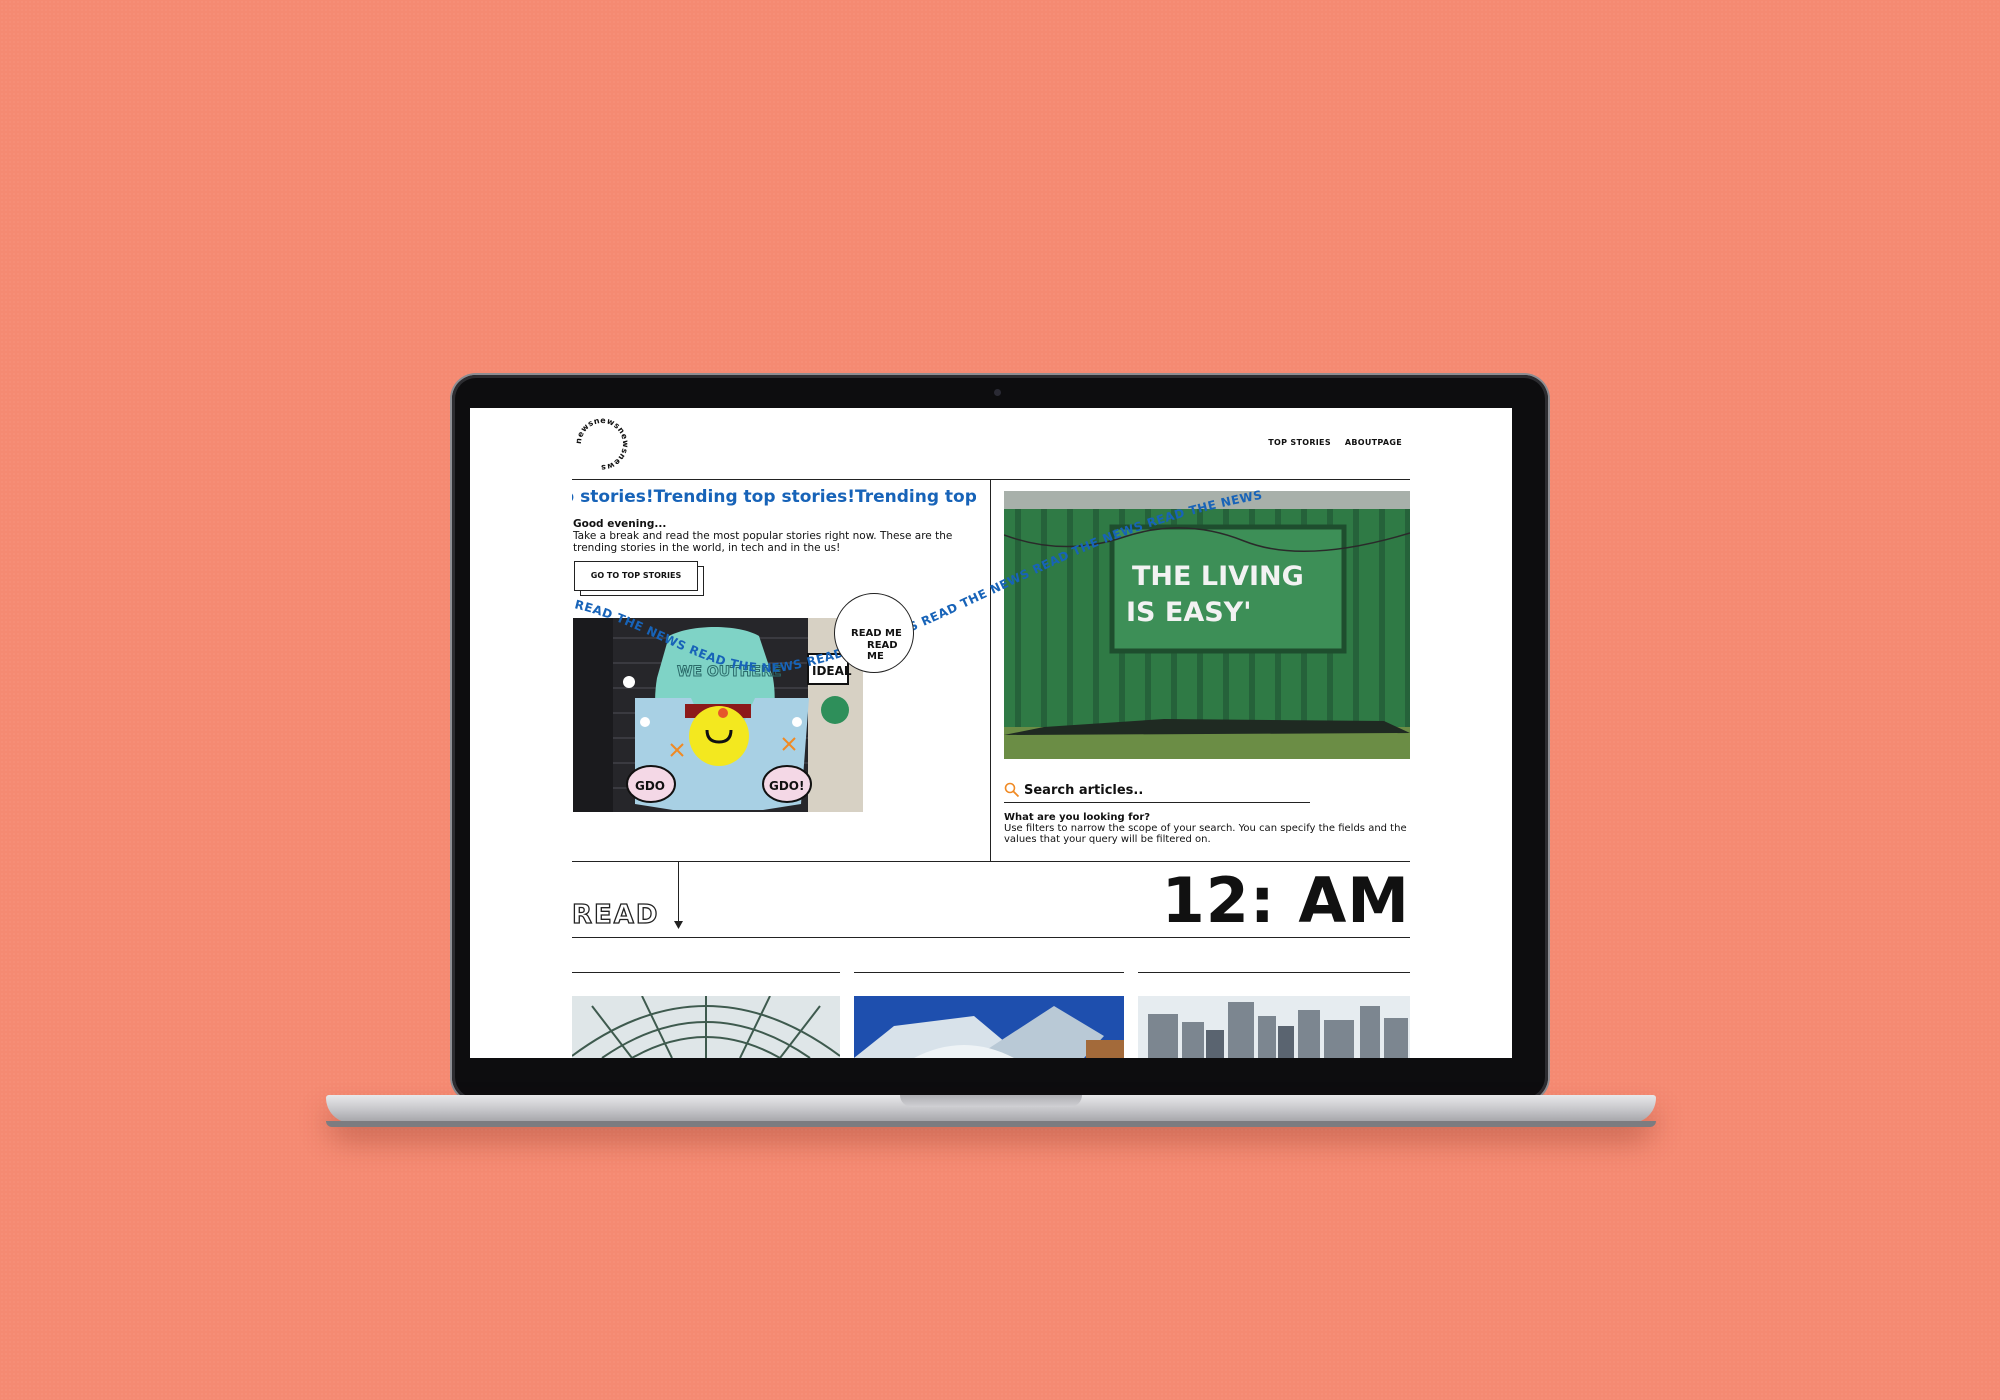 The image size is (2000, 1400). Describe the element at coordinates (786, 786) in the screenshot. I see `art-right-bubble-text: GDO!` at that location.